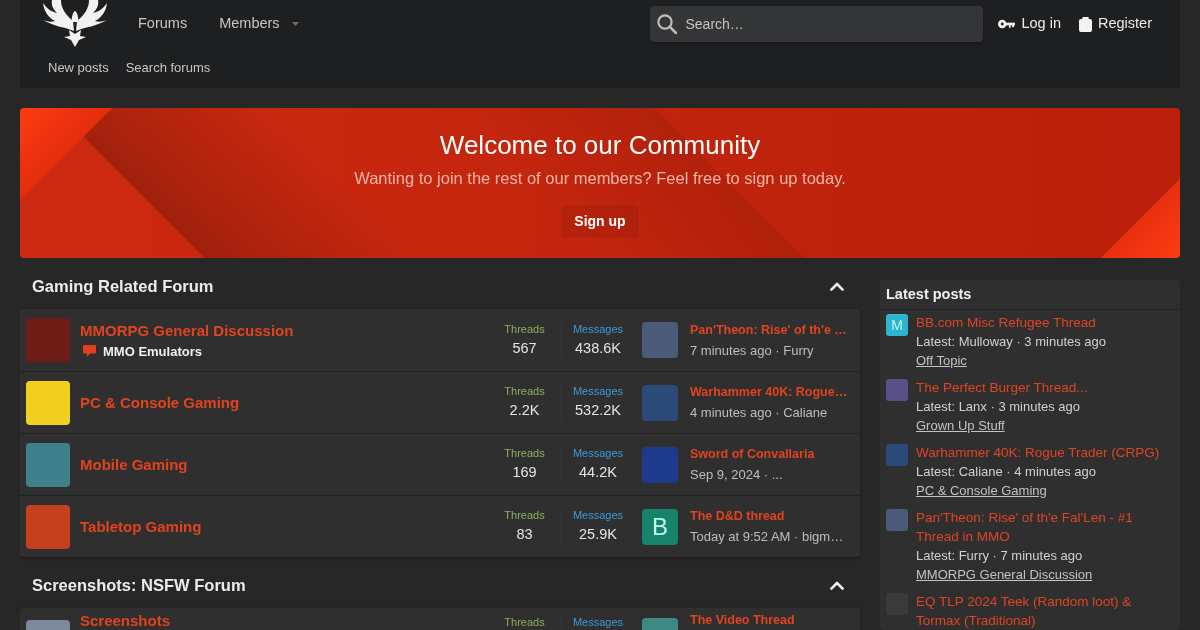 Image resolution: width=1200 pixels, height=630 pixels. What do you see at coordinates (139, 585) in the screenshot?
I see `category-title: Screenshots: NSFW Forum` at bounding box center [139, 585].